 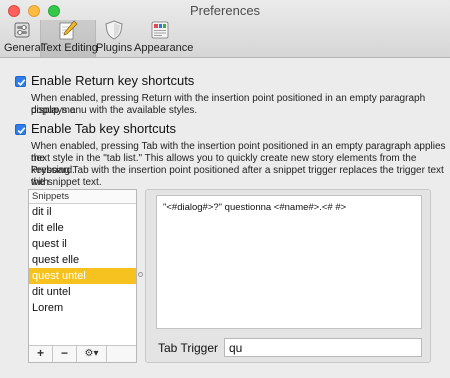 I want to click on tab-appearance: Appearance, so click(x=164, y=38).